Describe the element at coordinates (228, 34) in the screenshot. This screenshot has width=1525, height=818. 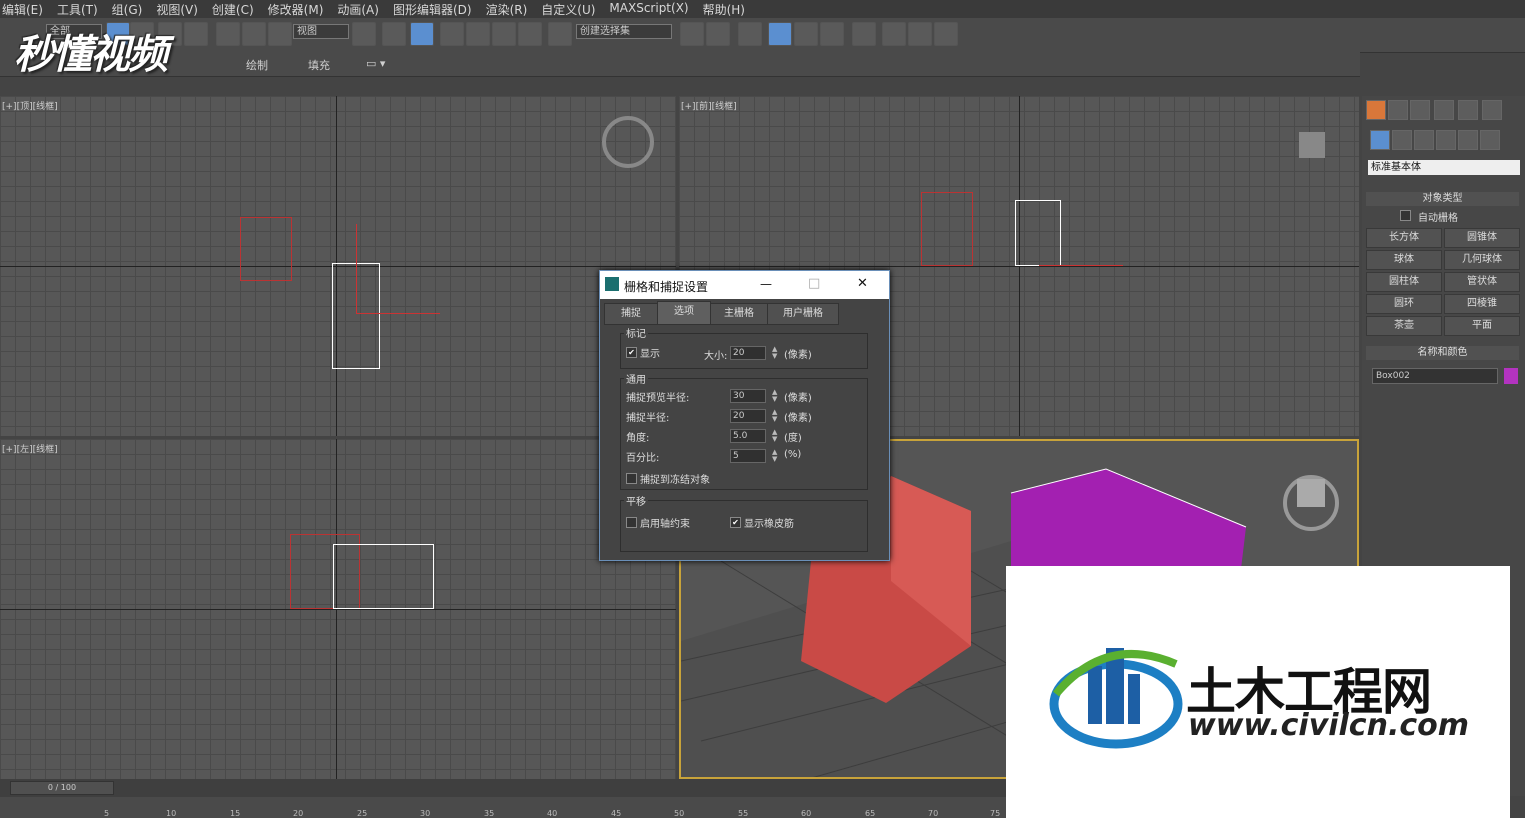
I see `move-icon` at that location.